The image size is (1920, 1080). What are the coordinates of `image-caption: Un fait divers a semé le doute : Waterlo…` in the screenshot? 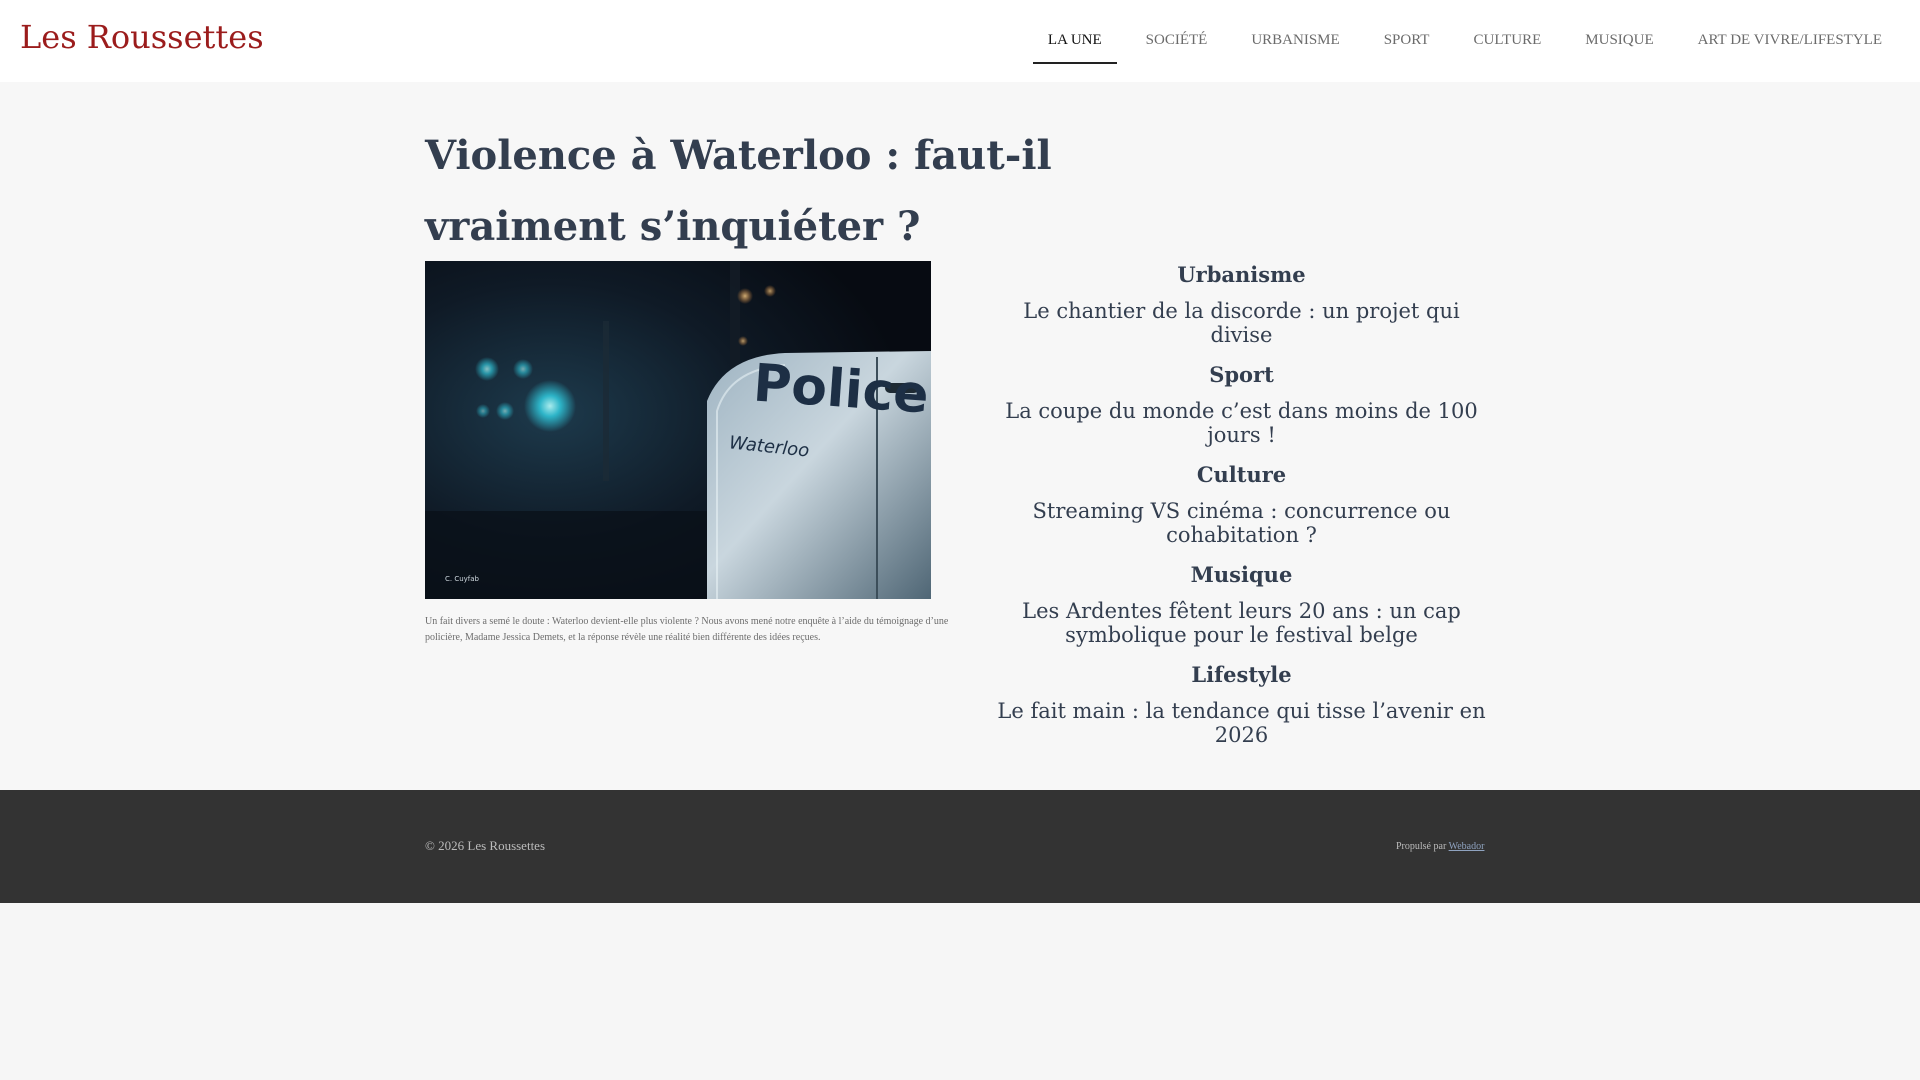 It's located at (687, 629).